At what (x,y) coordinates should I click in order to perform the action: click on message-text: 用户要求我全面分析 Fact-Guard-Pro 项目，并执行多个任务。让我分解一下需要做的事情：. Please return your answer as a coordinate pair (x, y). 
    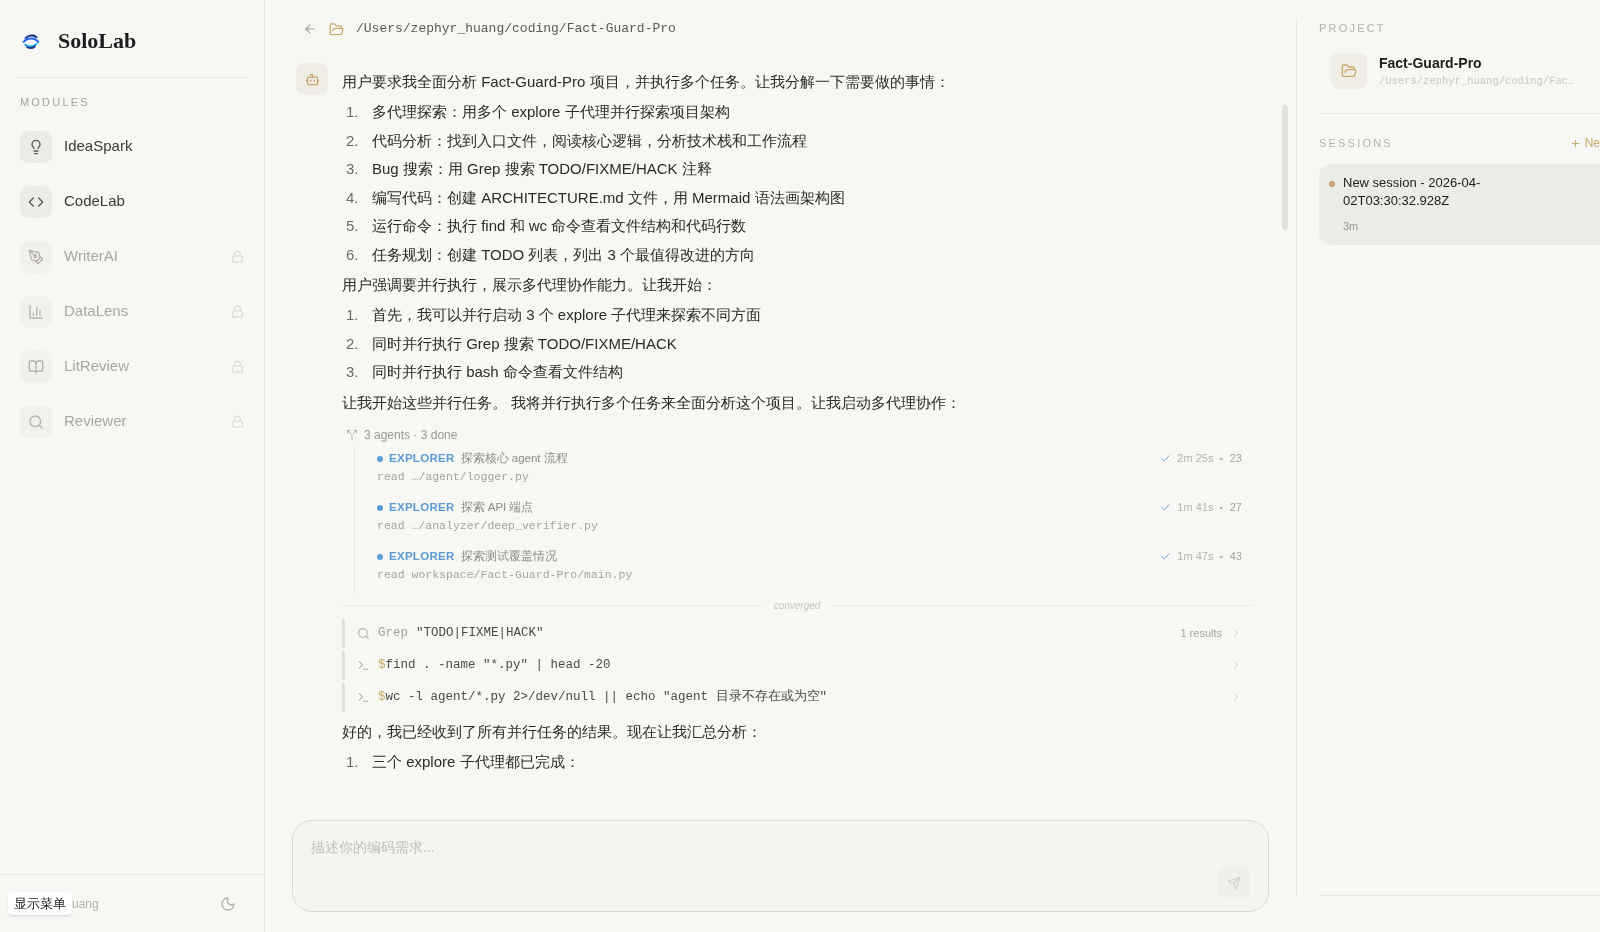
    Looking at the image, I should click on (646, 82).